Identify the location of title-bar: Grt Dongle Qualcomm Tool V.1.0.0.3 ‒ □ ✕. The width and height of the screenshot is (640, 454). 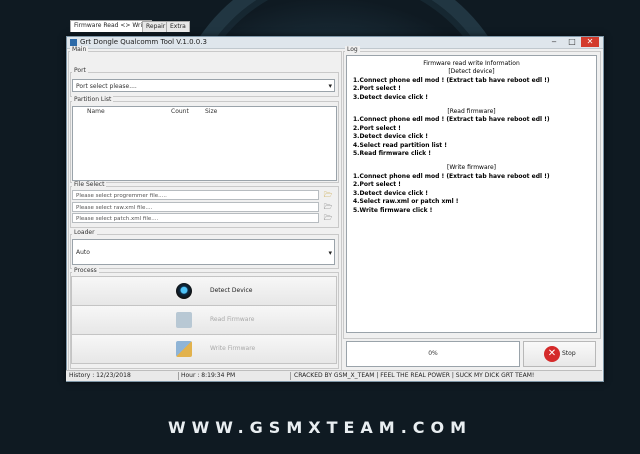
(335, 43).